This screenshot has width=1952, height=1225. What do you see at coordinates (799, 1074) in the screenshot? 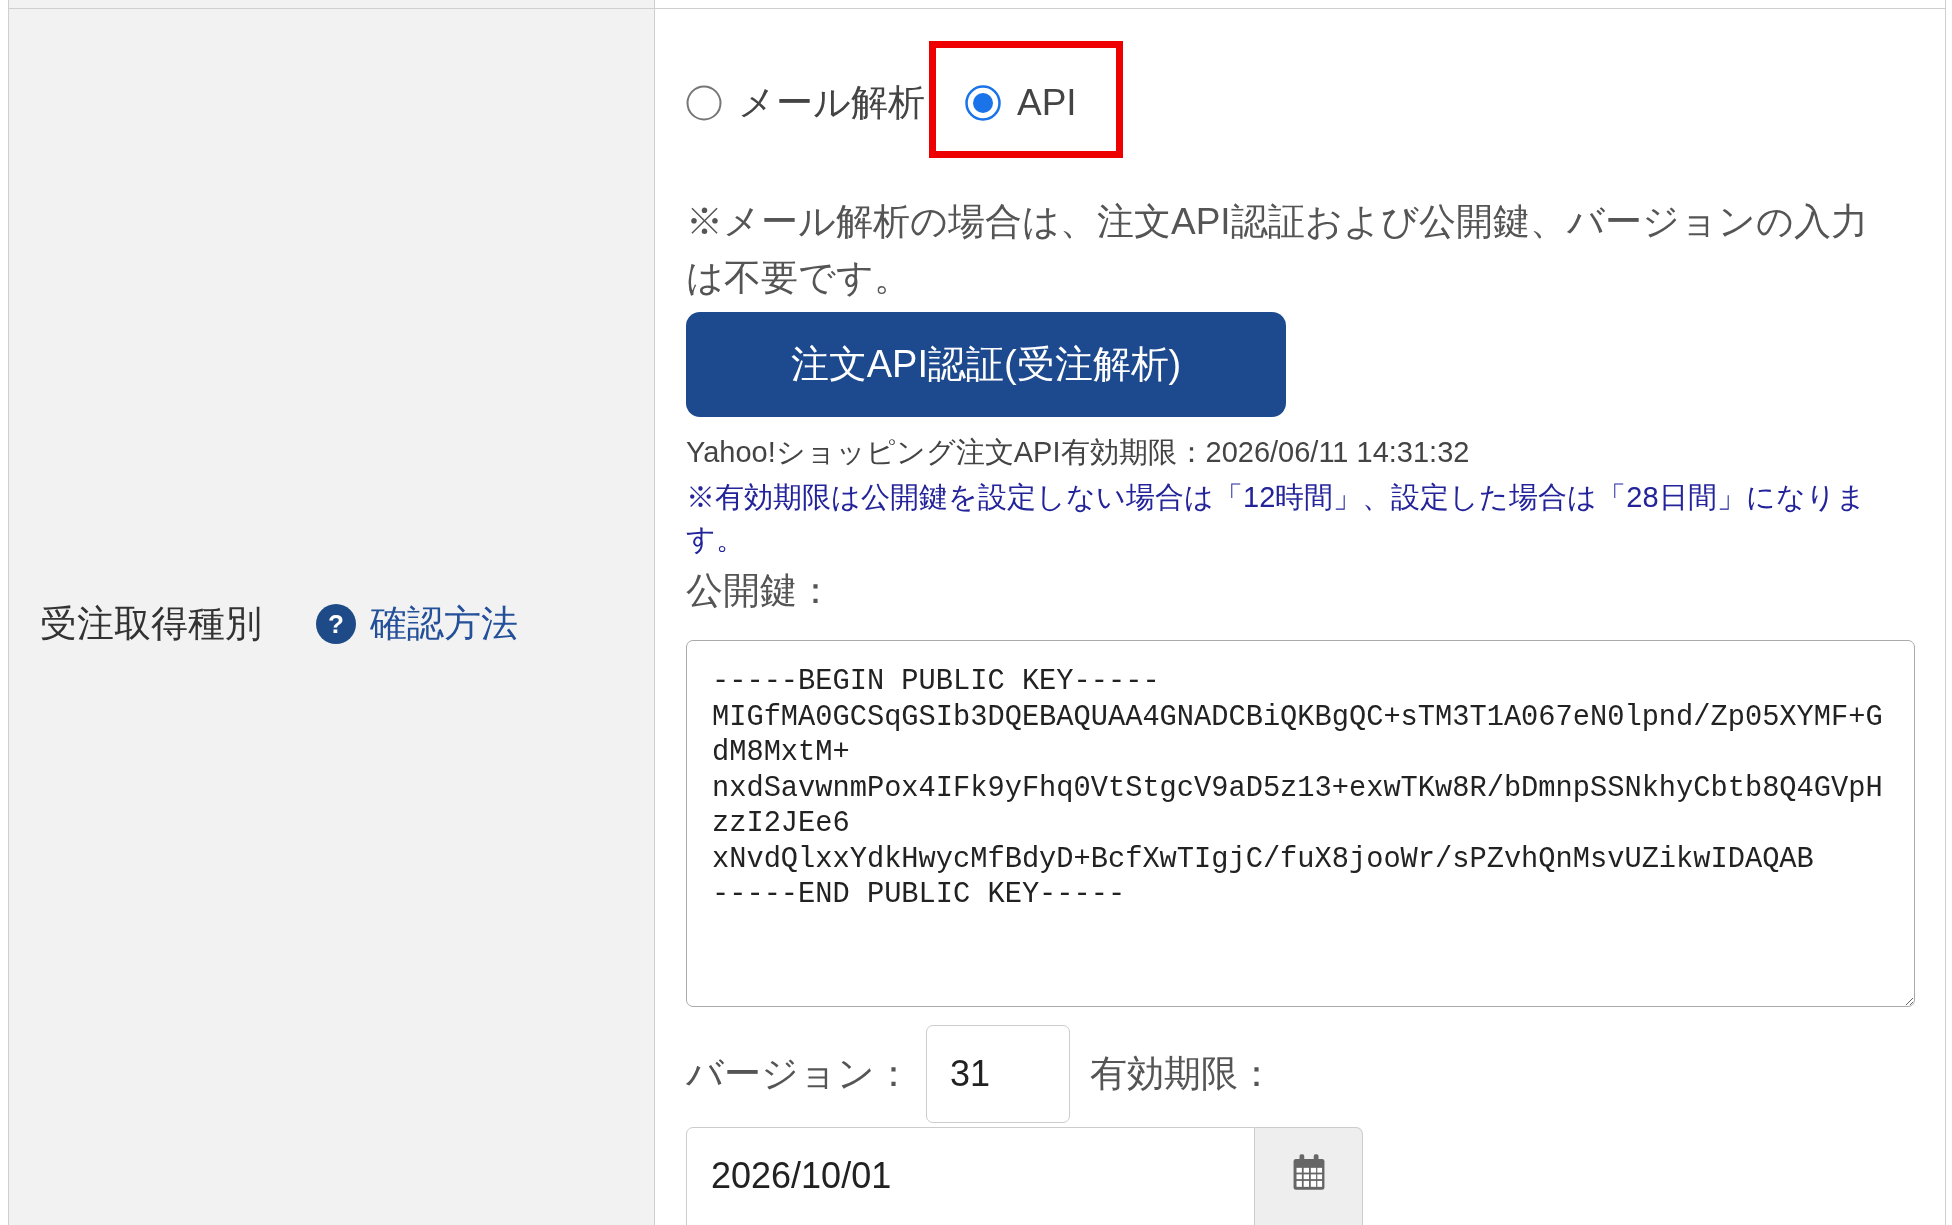
I see `version-label: バージョン：` at bounding box center [799, 1074].